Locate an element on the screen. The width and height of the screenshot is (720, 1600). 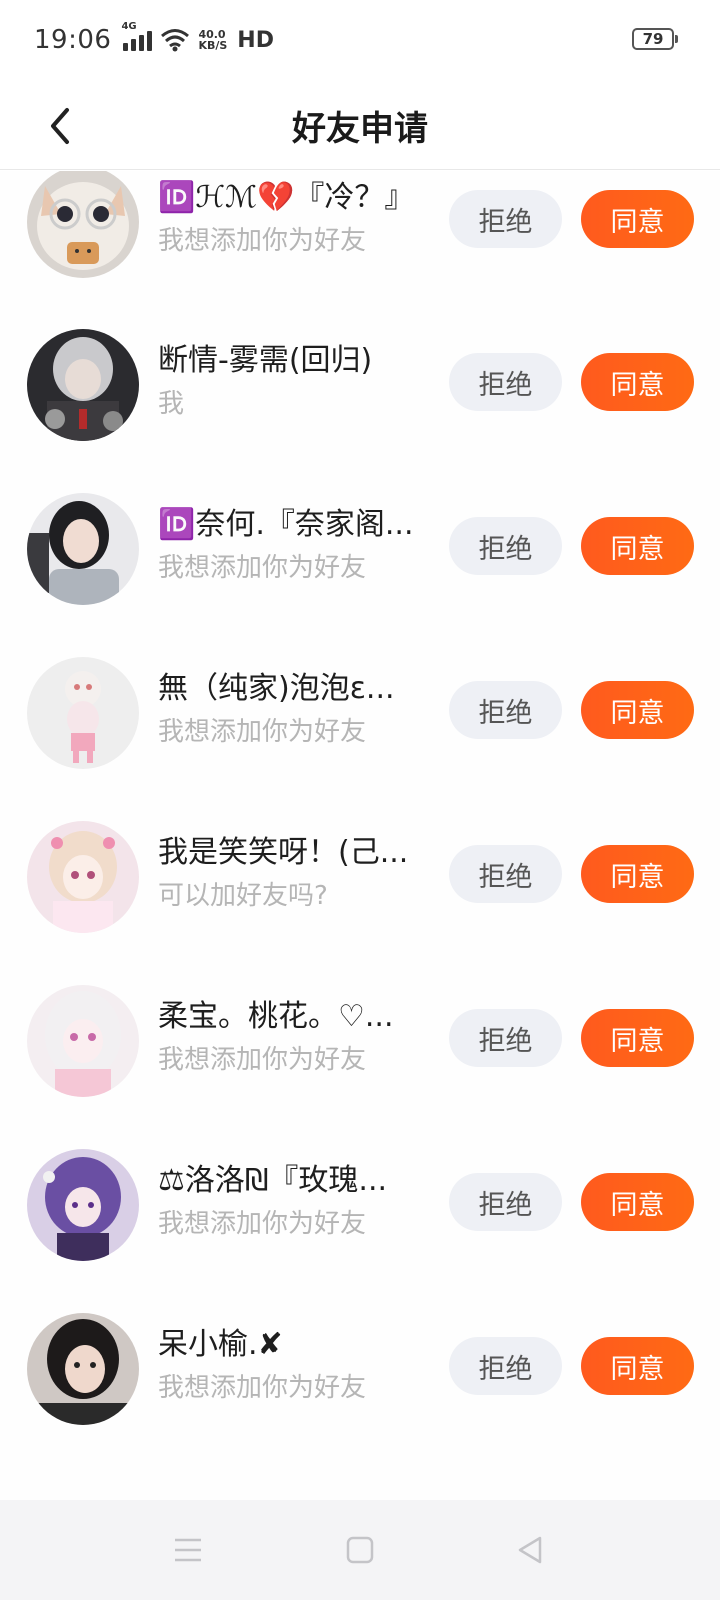
status-bar: 19:06 4G 40.0 KB/S HD 79 is located at coordinates (360, 40).